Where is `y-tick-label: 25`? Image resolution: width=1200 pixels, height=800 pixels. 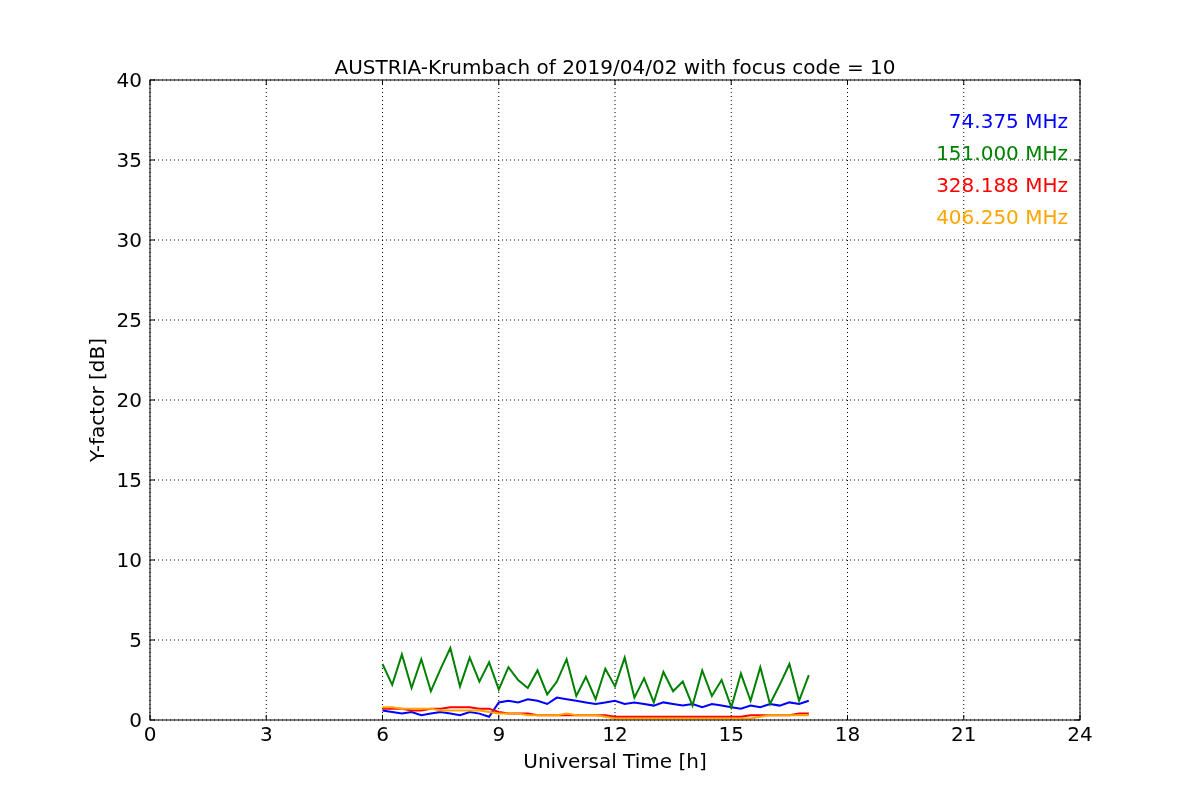
y-tick-label: 25 is located at coordinates (129, 320).